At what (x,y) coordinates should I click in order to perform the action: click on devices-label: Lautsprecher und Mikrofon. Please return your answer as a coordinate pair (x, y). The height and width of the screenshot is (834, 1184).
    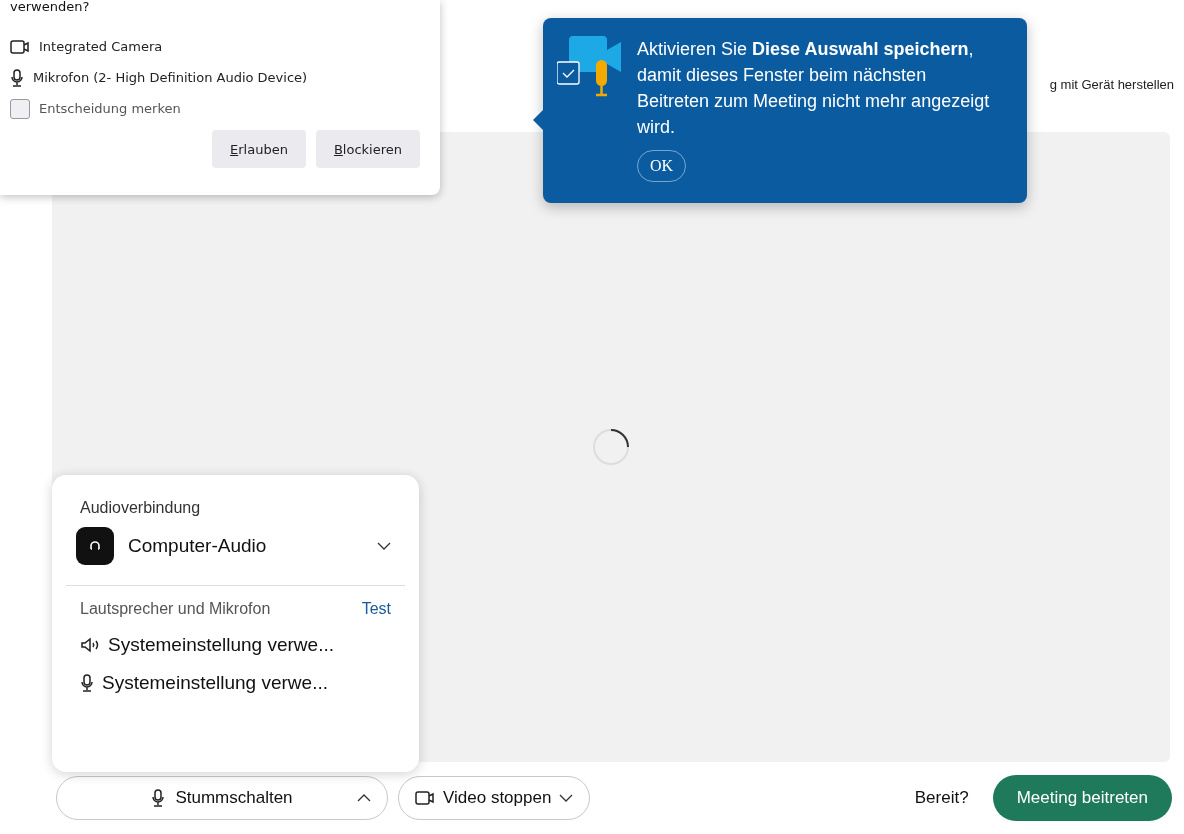
    Looking at the image, I should click on (175, 609).